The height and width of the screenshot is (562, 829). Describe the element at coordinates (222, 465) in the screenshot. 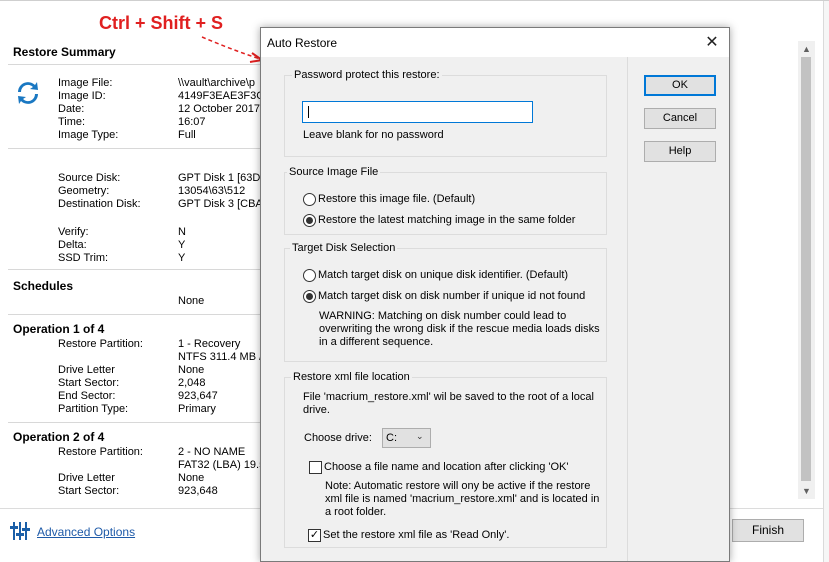

I see `partition-fs-value: FAT32 (LBA) 19.5` at that location.